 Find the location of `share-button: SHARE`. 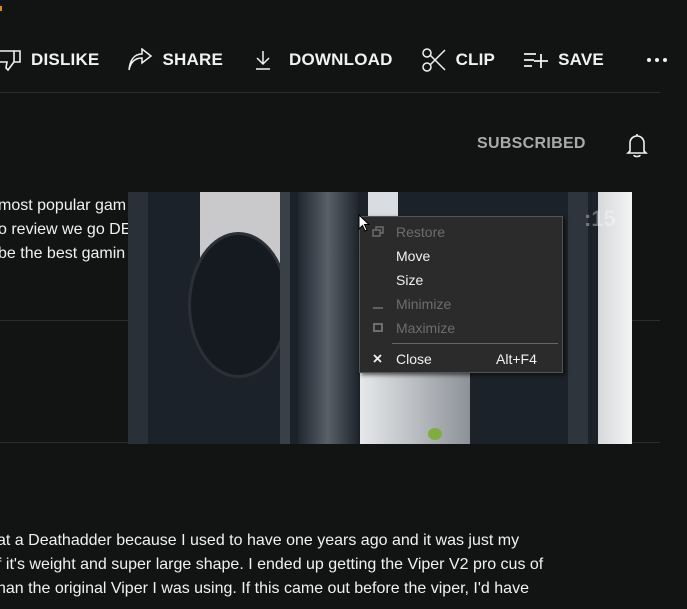

share-button: SHARE is located at coordinates (175, 60).